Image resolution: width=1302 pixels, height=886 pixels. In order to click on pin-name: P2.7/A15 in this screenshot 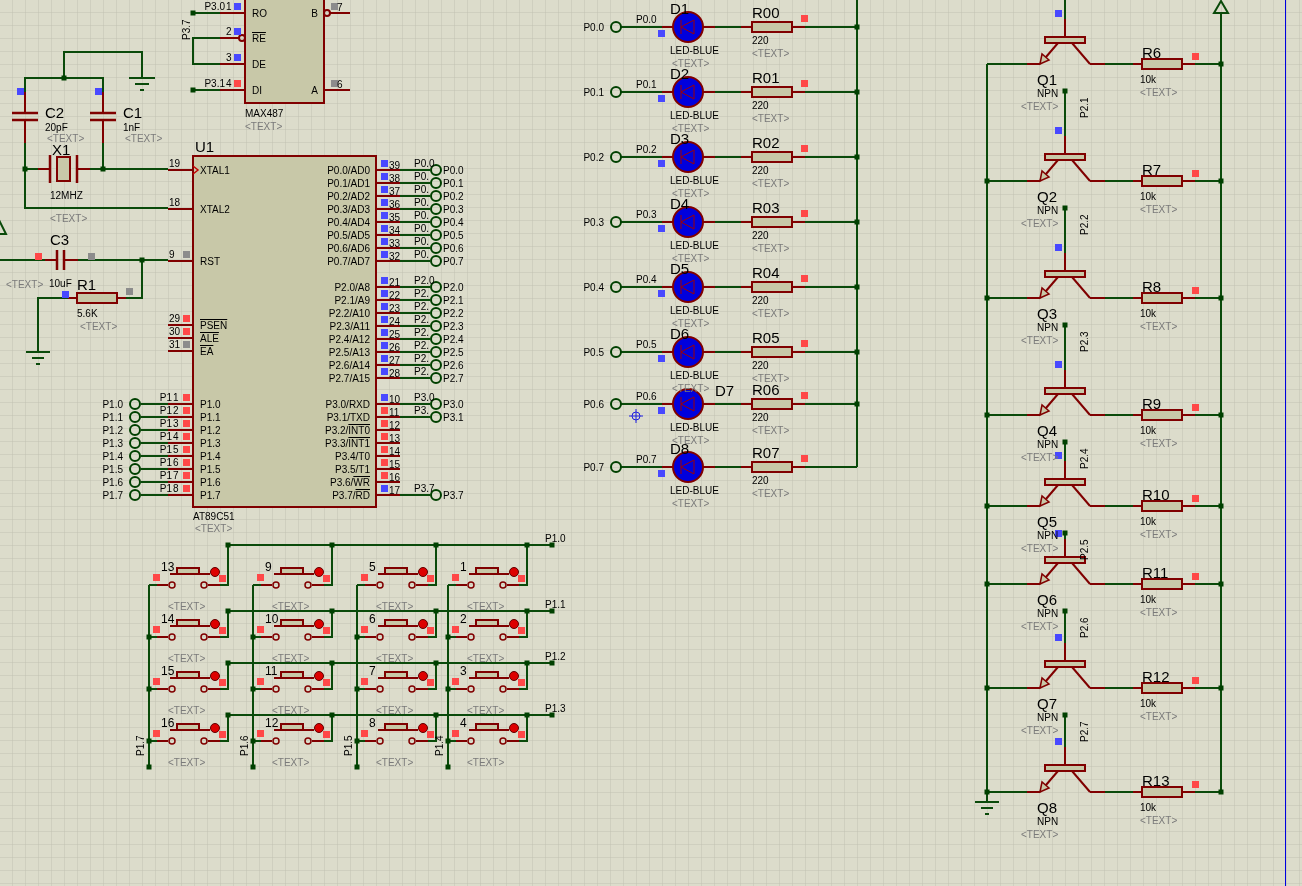, I will do `click(349, 378)`.